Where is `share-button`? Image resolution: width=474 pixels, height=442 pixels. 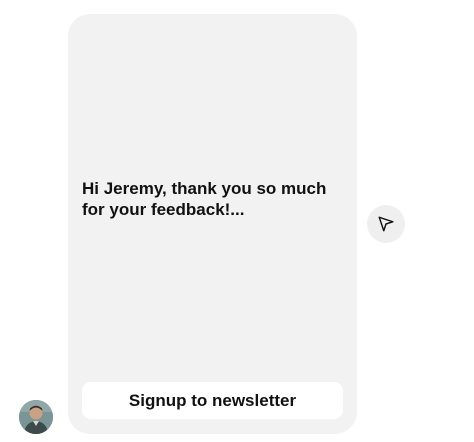
share-button is located at coordinates (386, 224).